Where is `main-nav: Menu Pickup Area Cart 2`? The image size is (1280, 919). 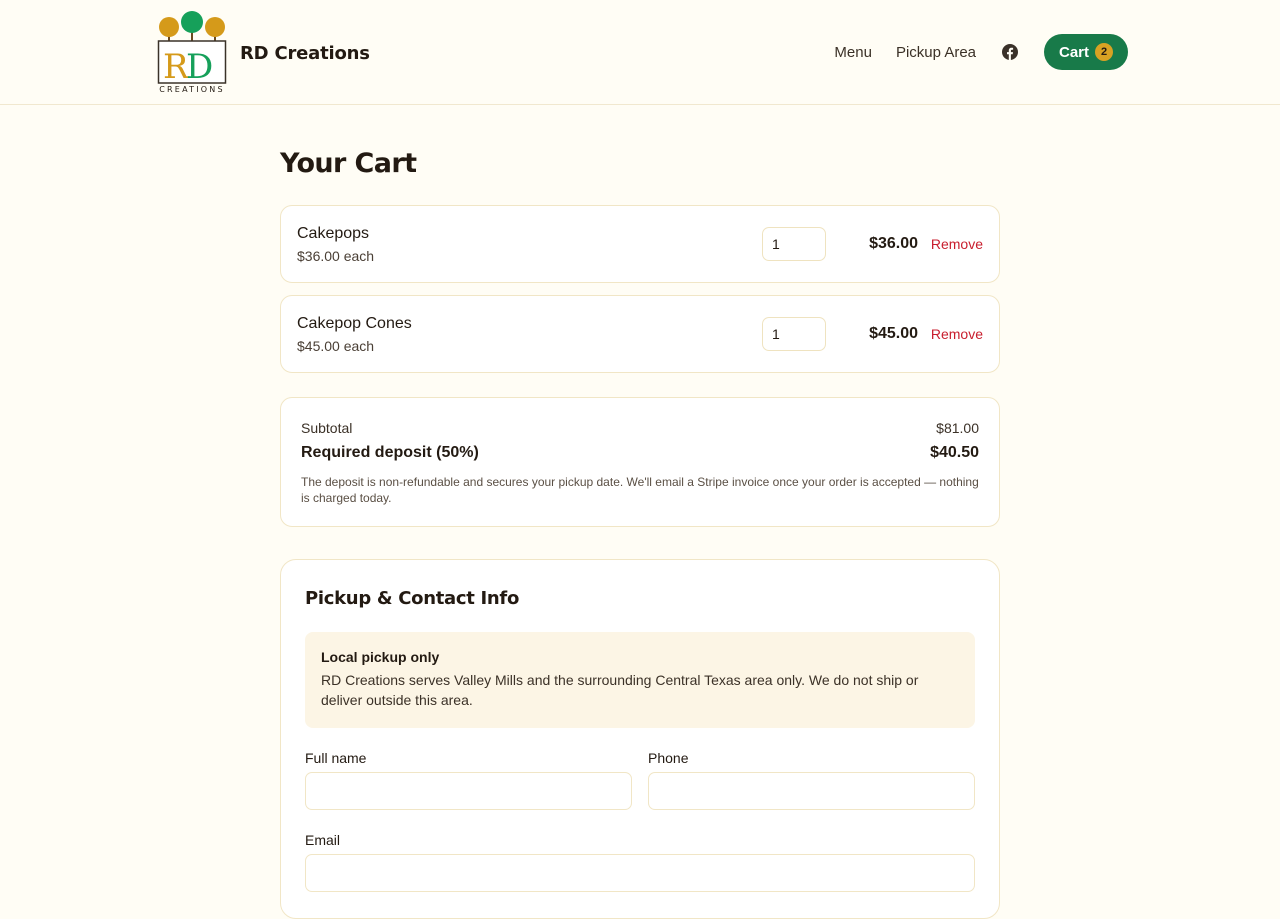
main-nav: Menu Pickup Area Cart 2 is located at coordinates (981, 52).